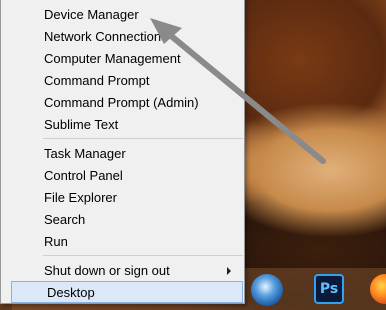  Describe the element at coordinates (81, 124) in the screenshot. I see `menu-item-label: Sublime Text` at that location.